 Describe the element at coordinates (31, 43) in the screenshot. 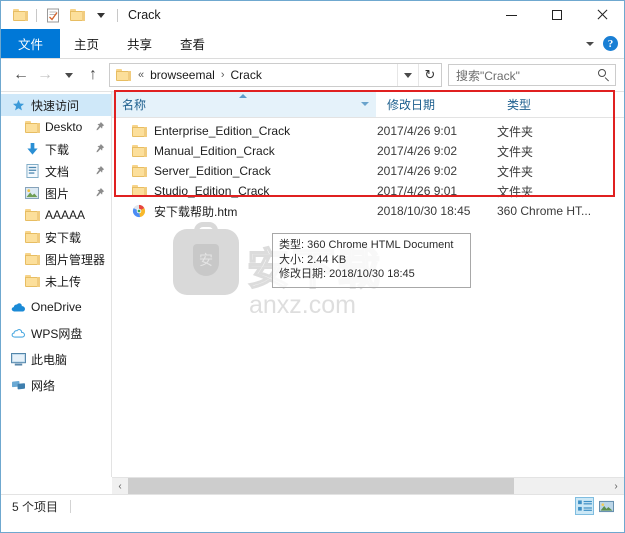

I see `tab-file: 文件` at that location.